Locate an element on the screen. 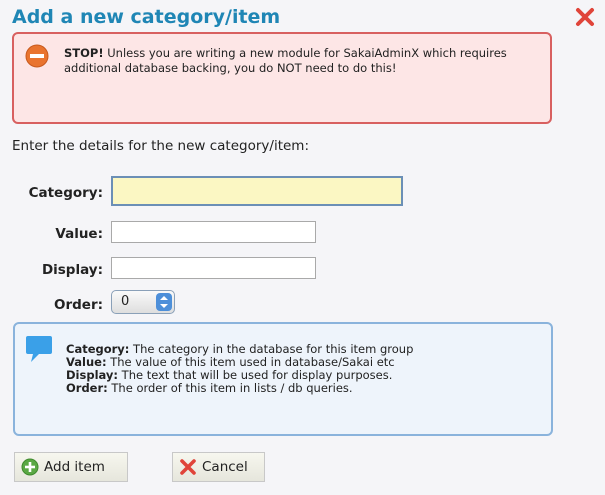 This screenshot has height=495, width=605. order-select: 0 is located at coordinates (143, 302).